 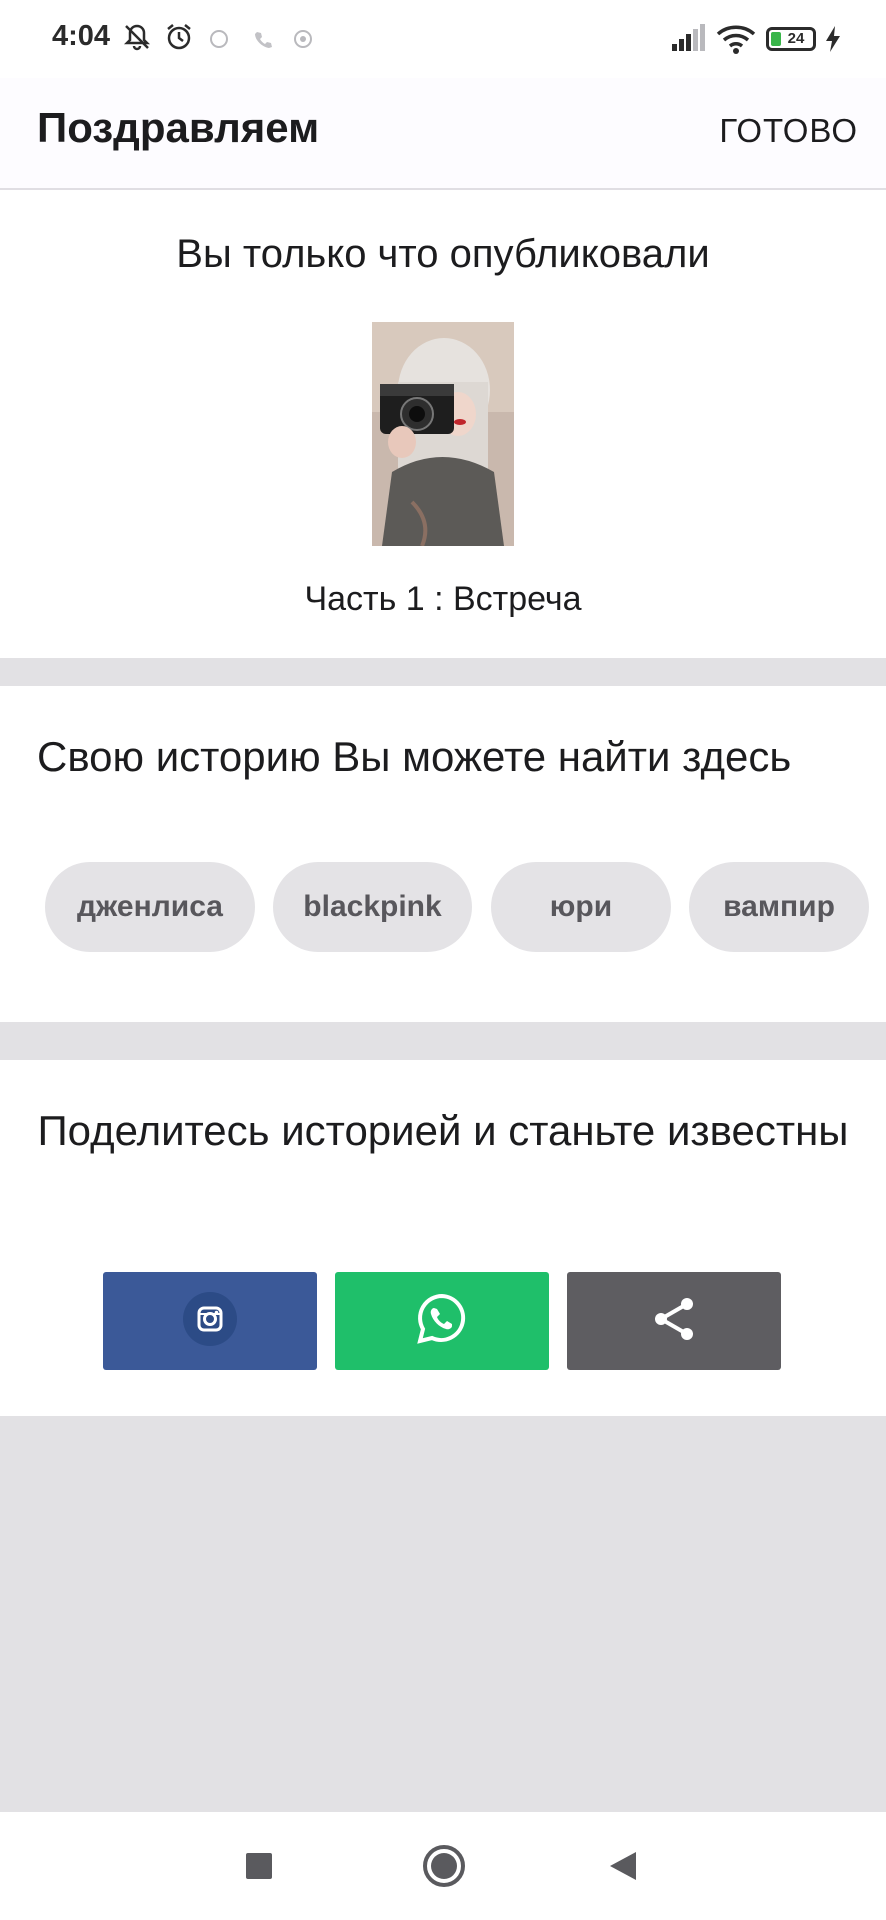 What do you see at coordinates (623, 1868) in the screenshot?
I see `back-triangle-icon` at bounding box center [623, 1868].